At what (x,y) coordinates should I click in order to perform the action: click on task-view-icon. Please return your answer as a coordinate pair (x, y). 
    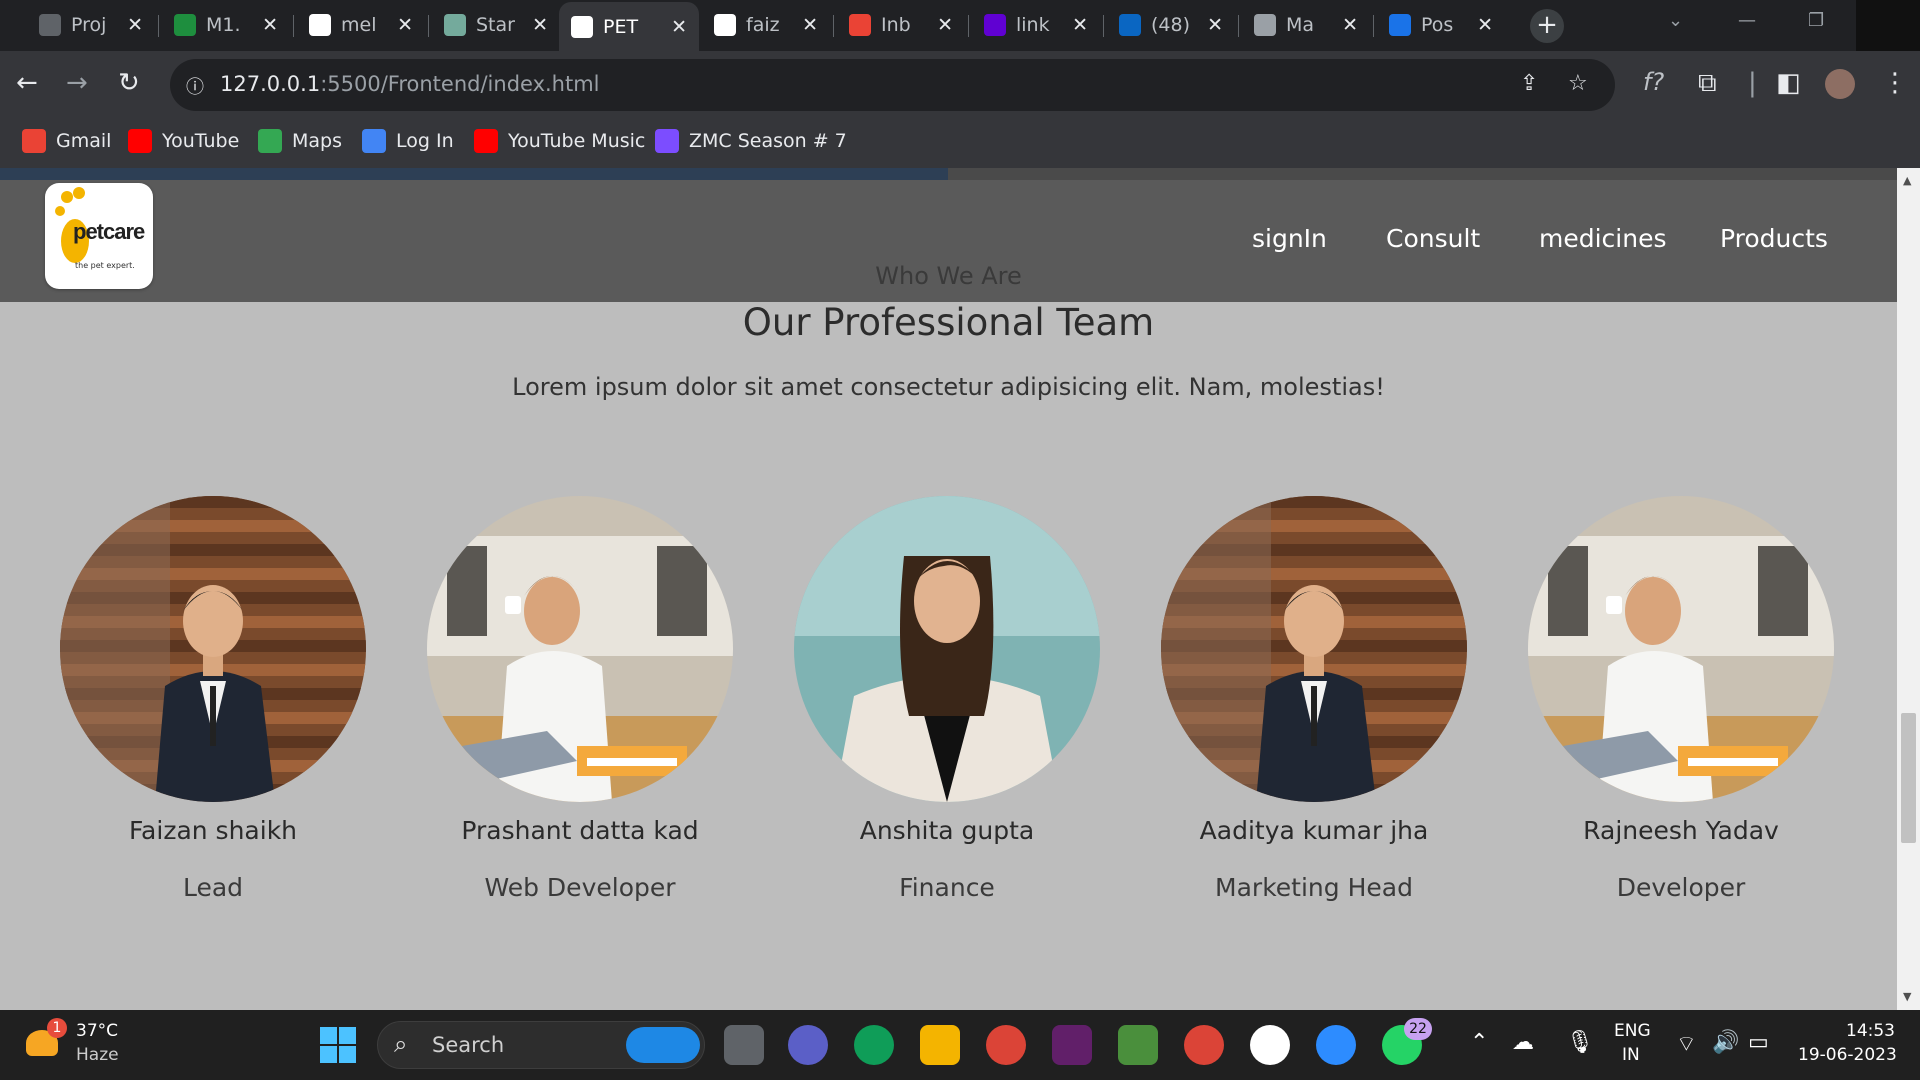
    Looking at the image, I should click on (744, 1045).